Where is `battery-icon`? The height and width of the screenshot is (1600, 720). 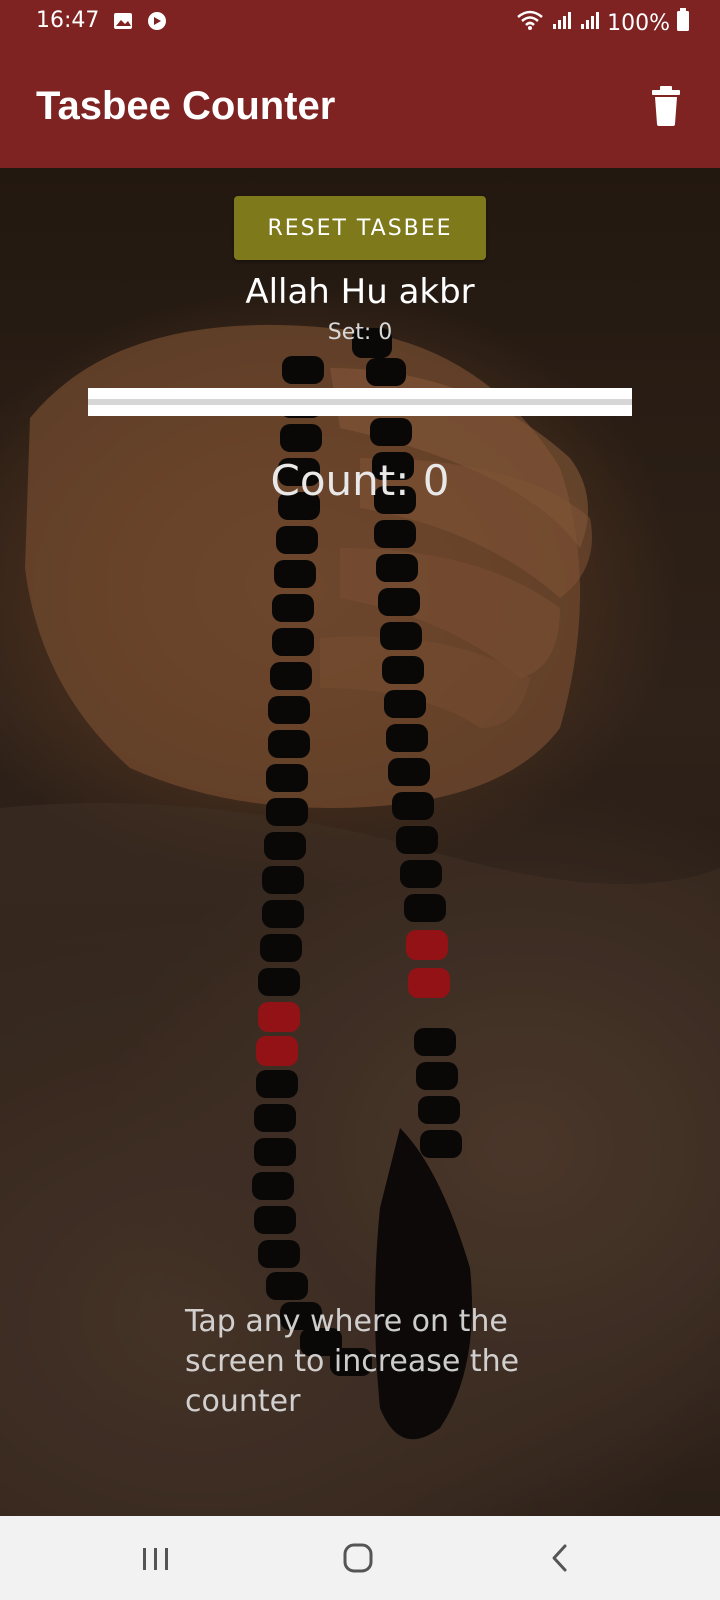
battery-icon is located at coordinates (683, 23).